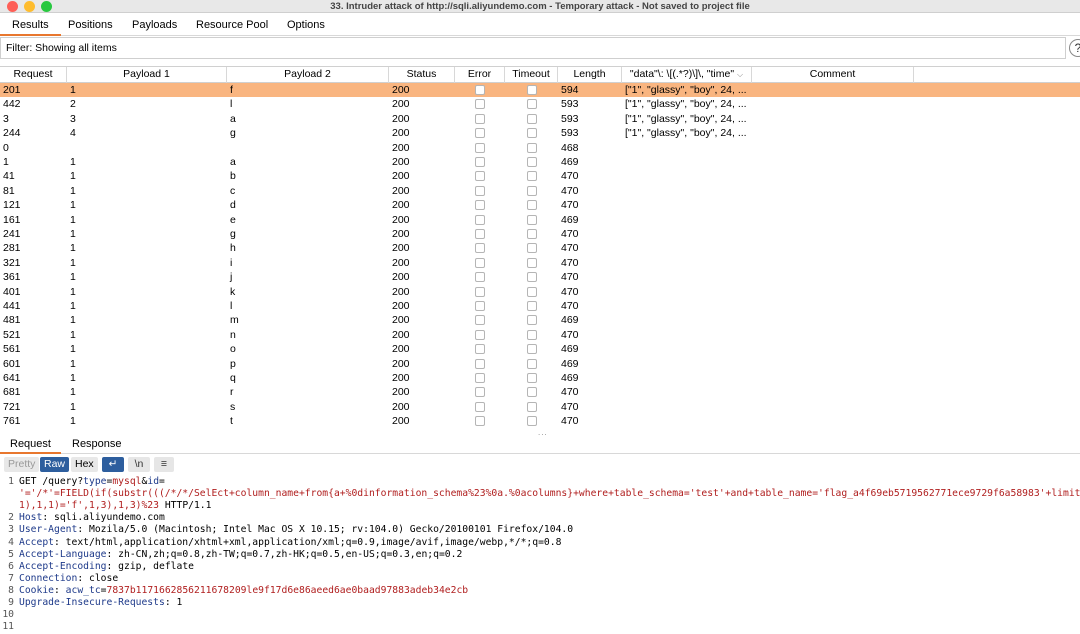  Describe the element at coordinates (154, 25) in the screenshot. I see `tab-payloads: Payloads` at that location.